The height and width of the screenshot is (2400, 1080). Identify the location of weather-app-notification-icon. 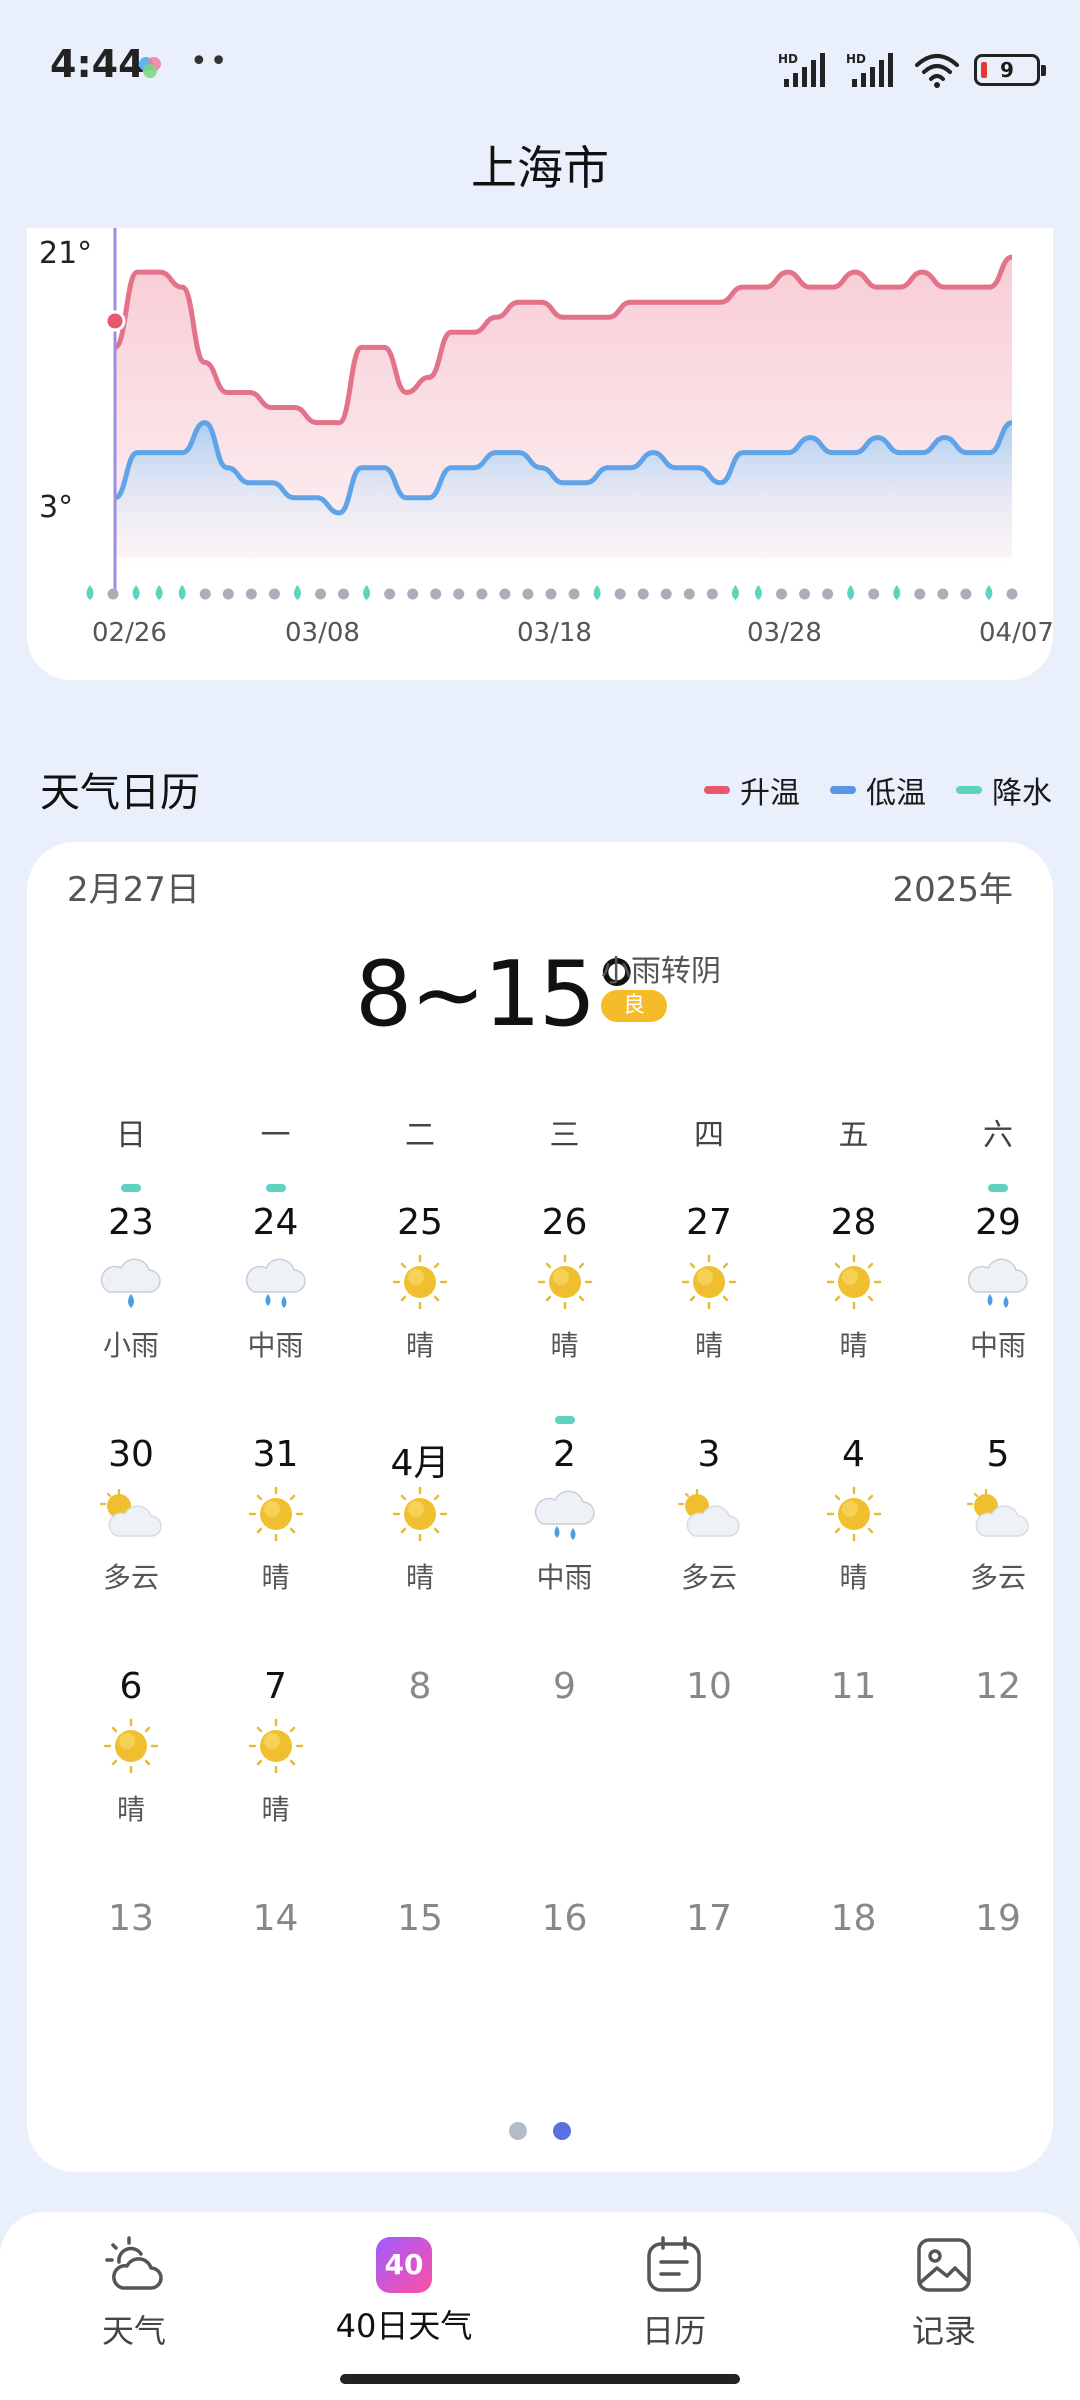
(150, 67).